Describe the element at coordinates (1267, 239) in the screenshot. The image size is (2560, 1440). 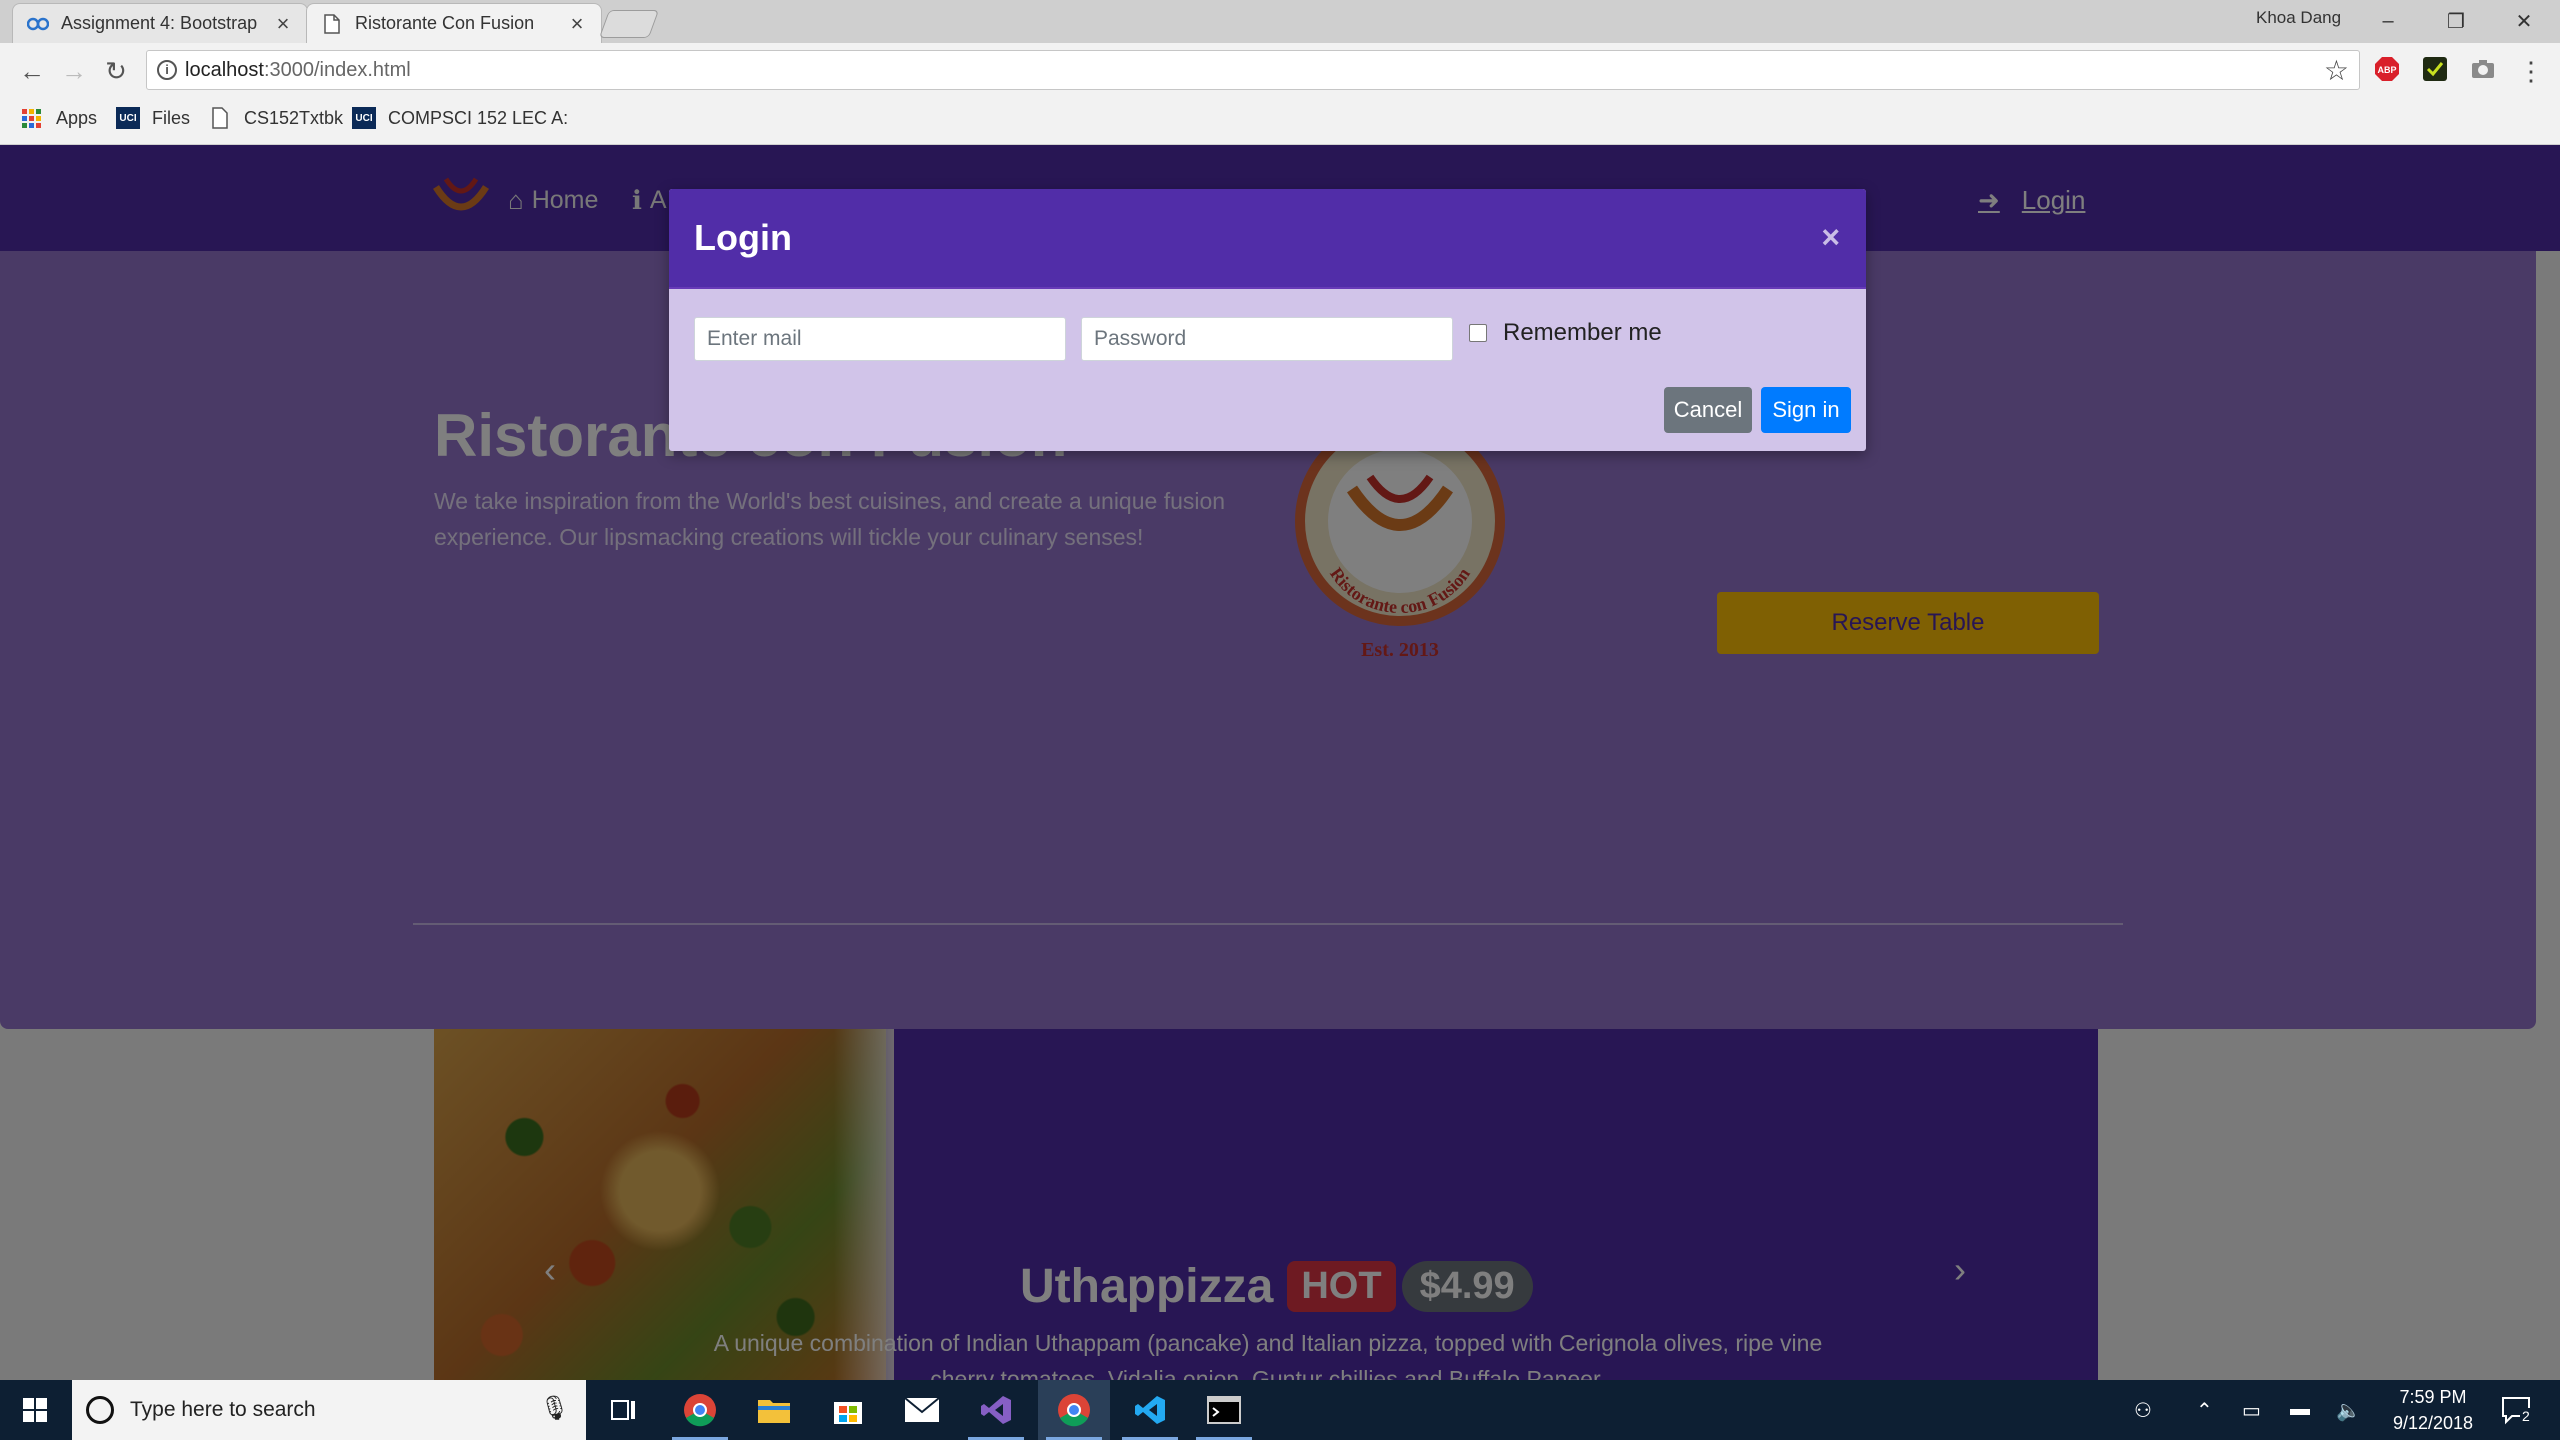
I see `modal-header: Login ×` at that location.